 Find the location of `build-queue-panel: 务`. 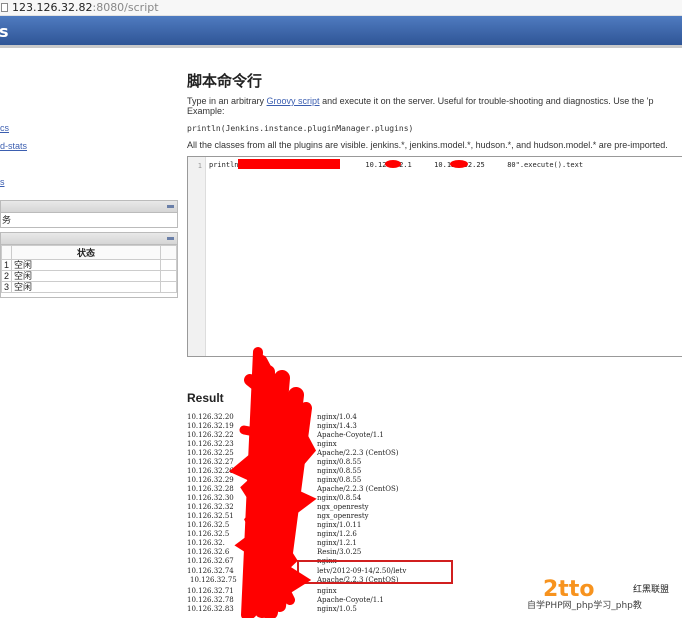

build-queue-panel: 务 is located at coordinates (89, 214).